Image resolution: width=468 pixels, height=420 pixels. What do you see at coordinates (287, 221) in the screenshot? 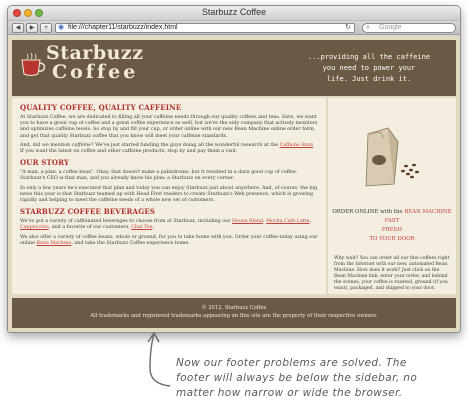
I see `mocha-cafe-latte-link: Mocha Cafe Latte` at bounding box center [287, 221].